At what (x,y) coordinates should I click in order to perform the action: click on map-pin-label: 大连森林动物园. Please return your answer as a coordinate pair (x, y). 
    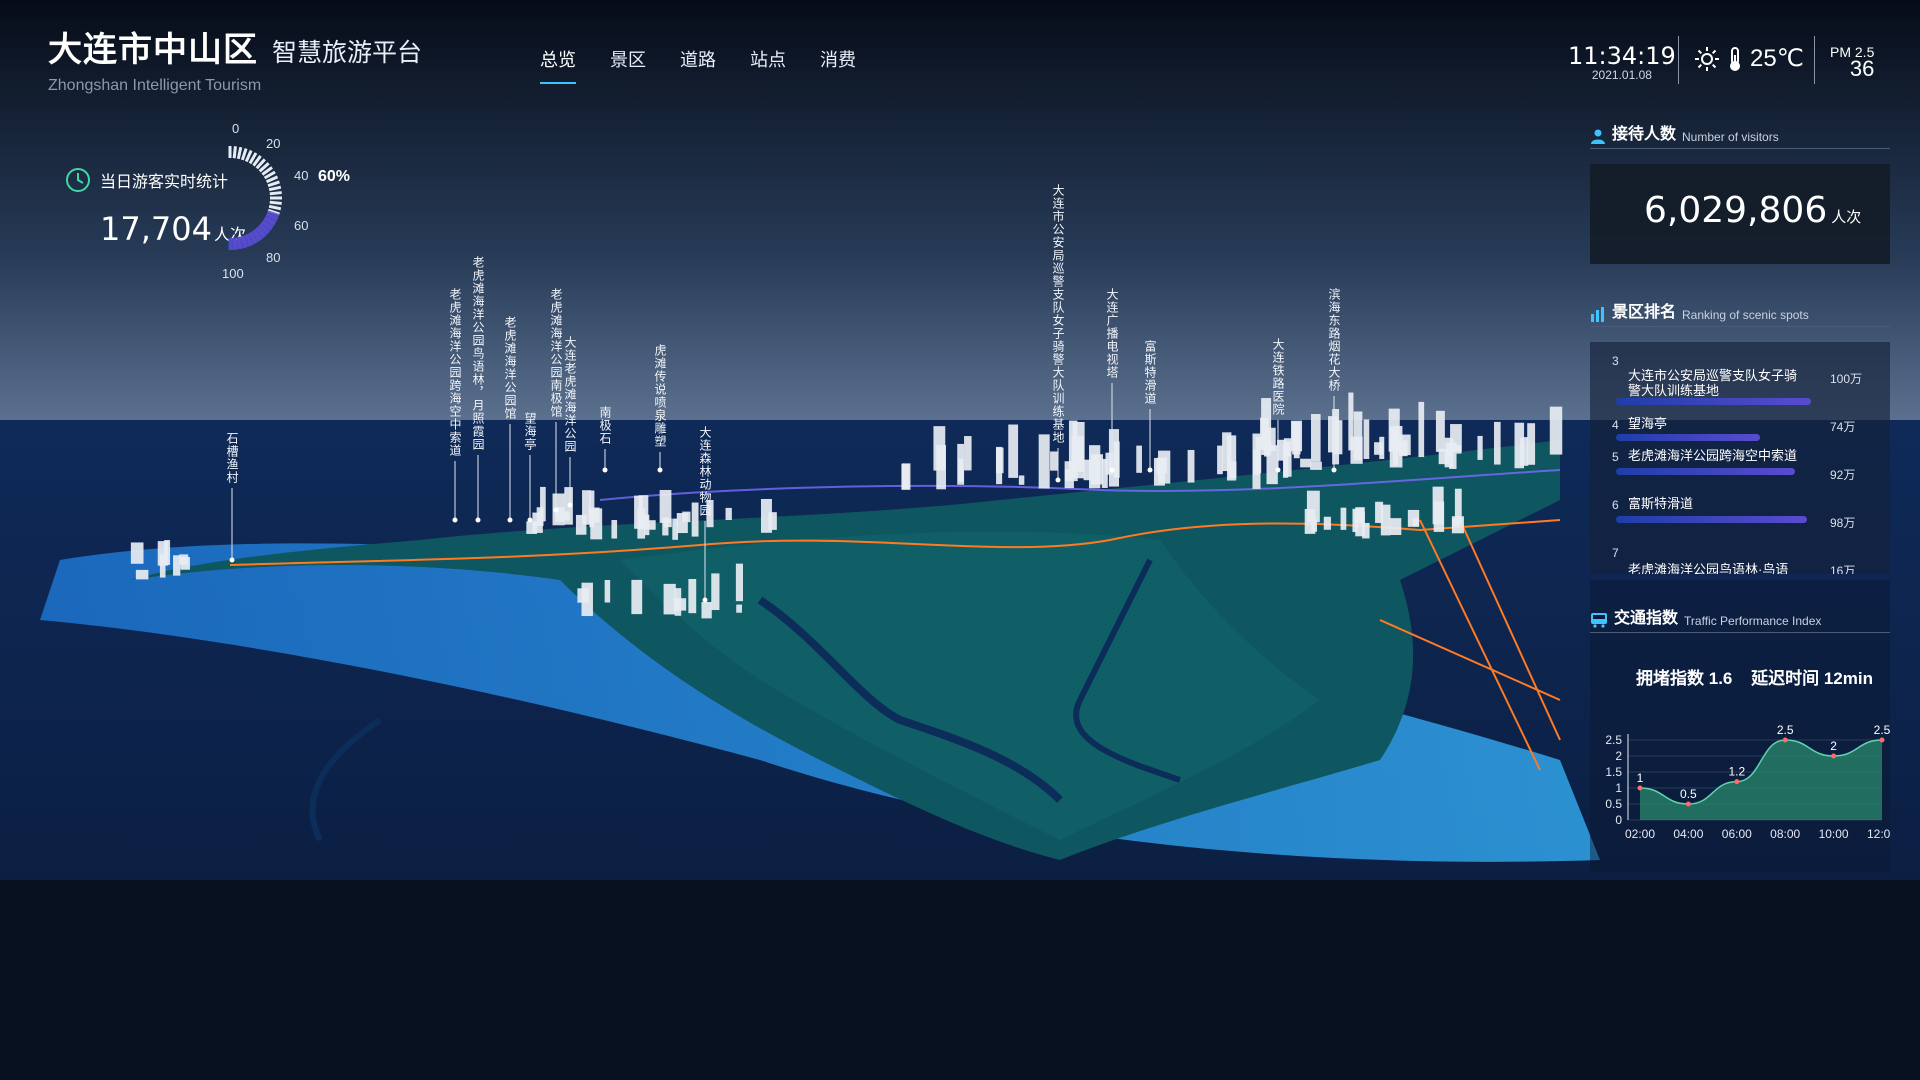
    Looking at the image, I should click on (705, 471).